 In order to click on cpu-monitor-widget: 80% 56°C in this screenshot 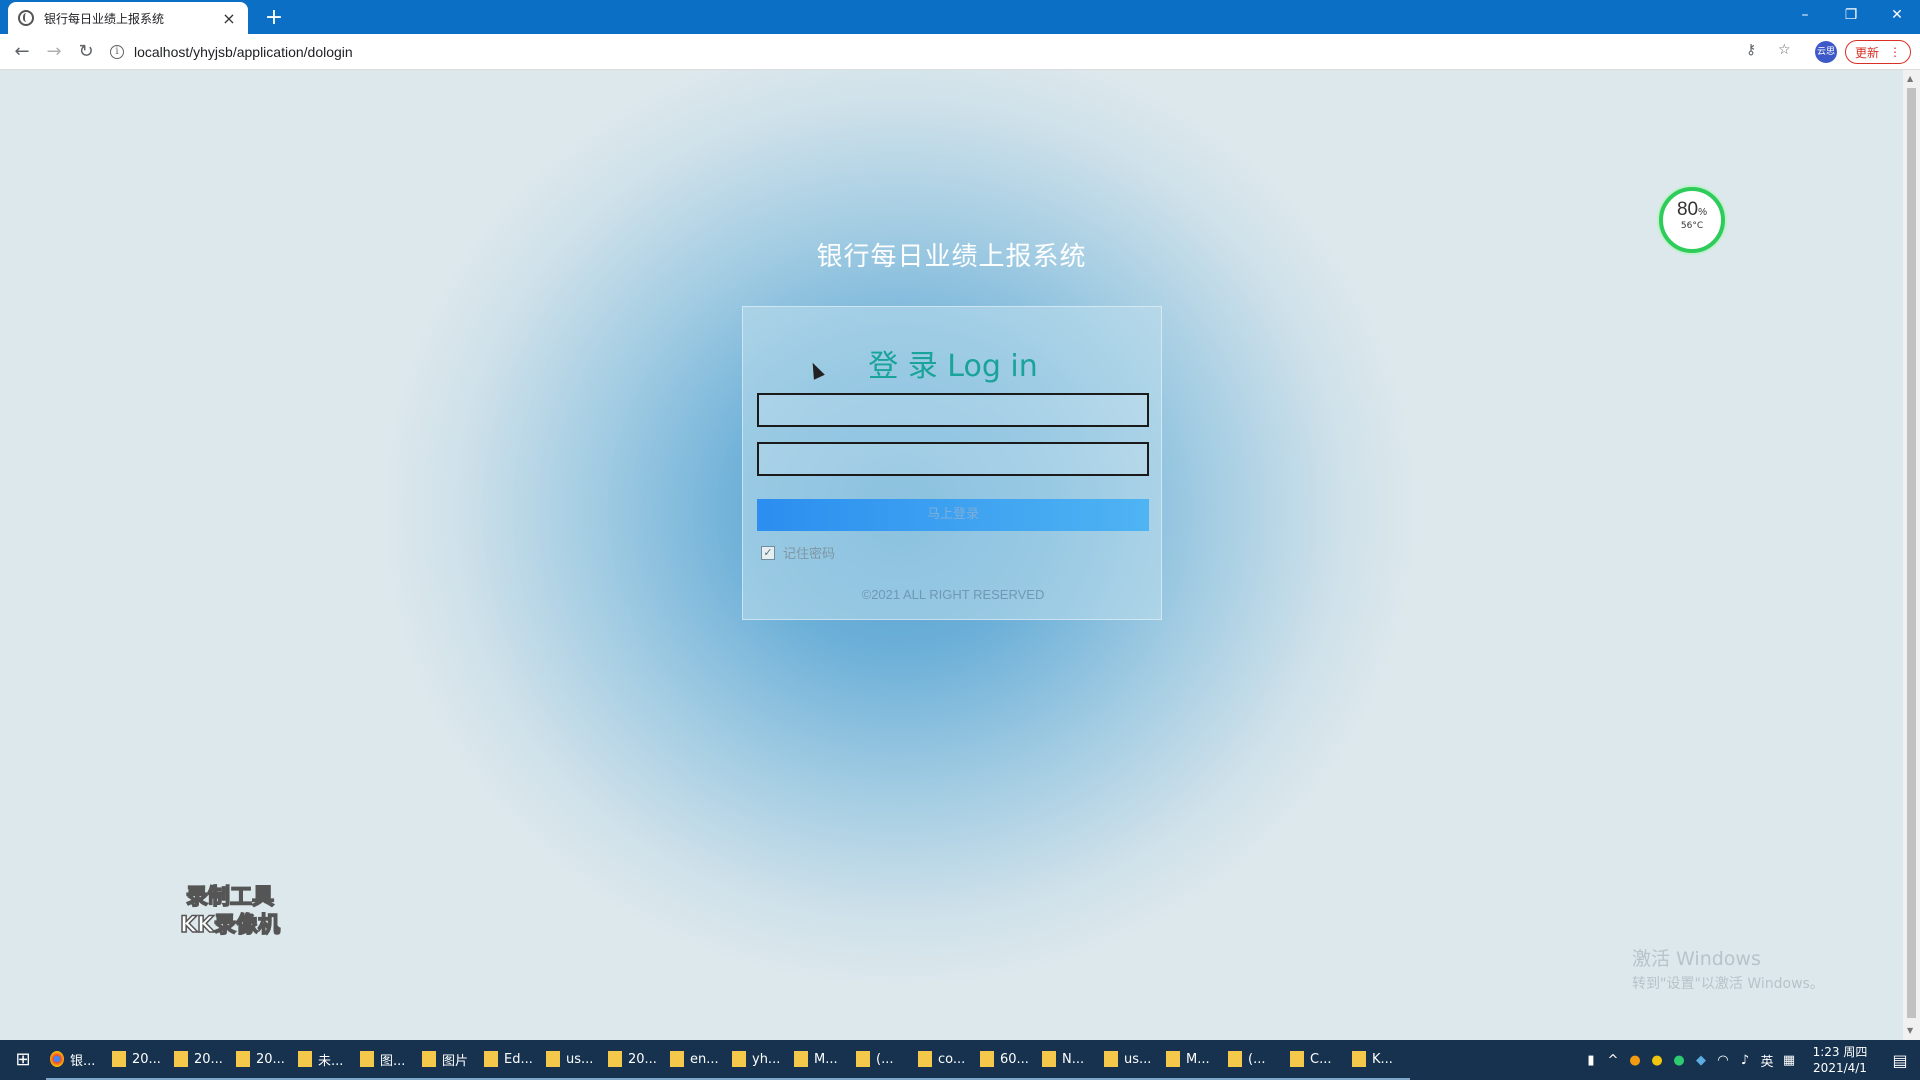, I will do `click(1692, 220)`.